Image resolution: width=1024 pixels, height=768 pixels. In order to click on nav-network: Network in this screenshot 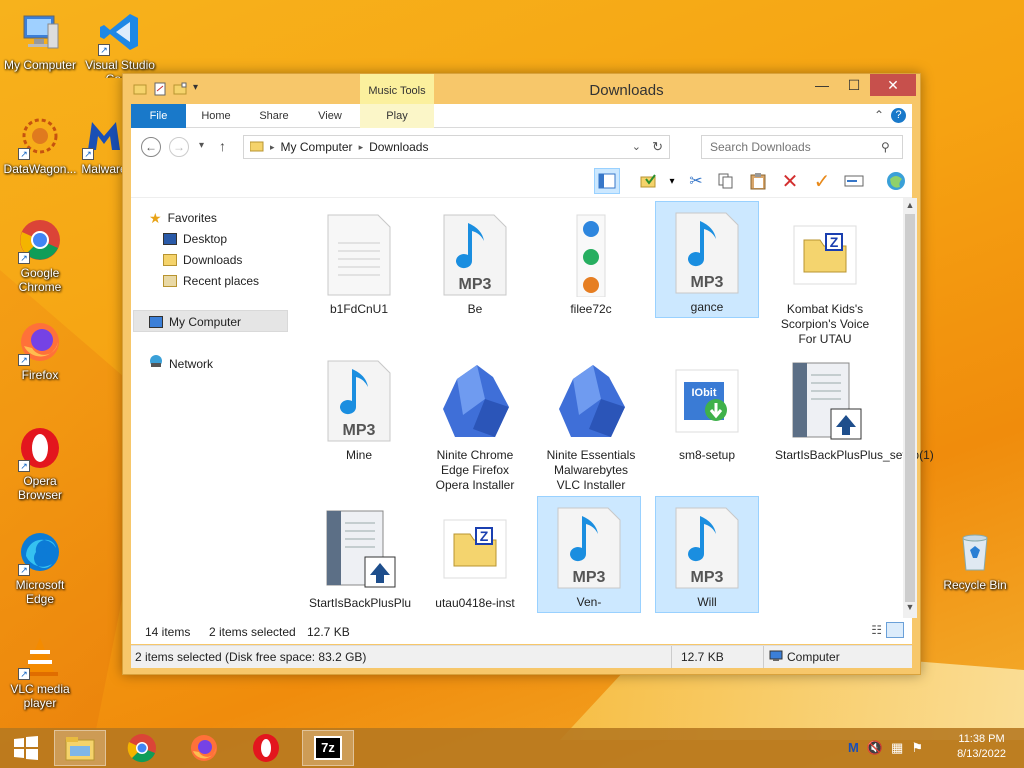, I will do `click(181, 364)`.